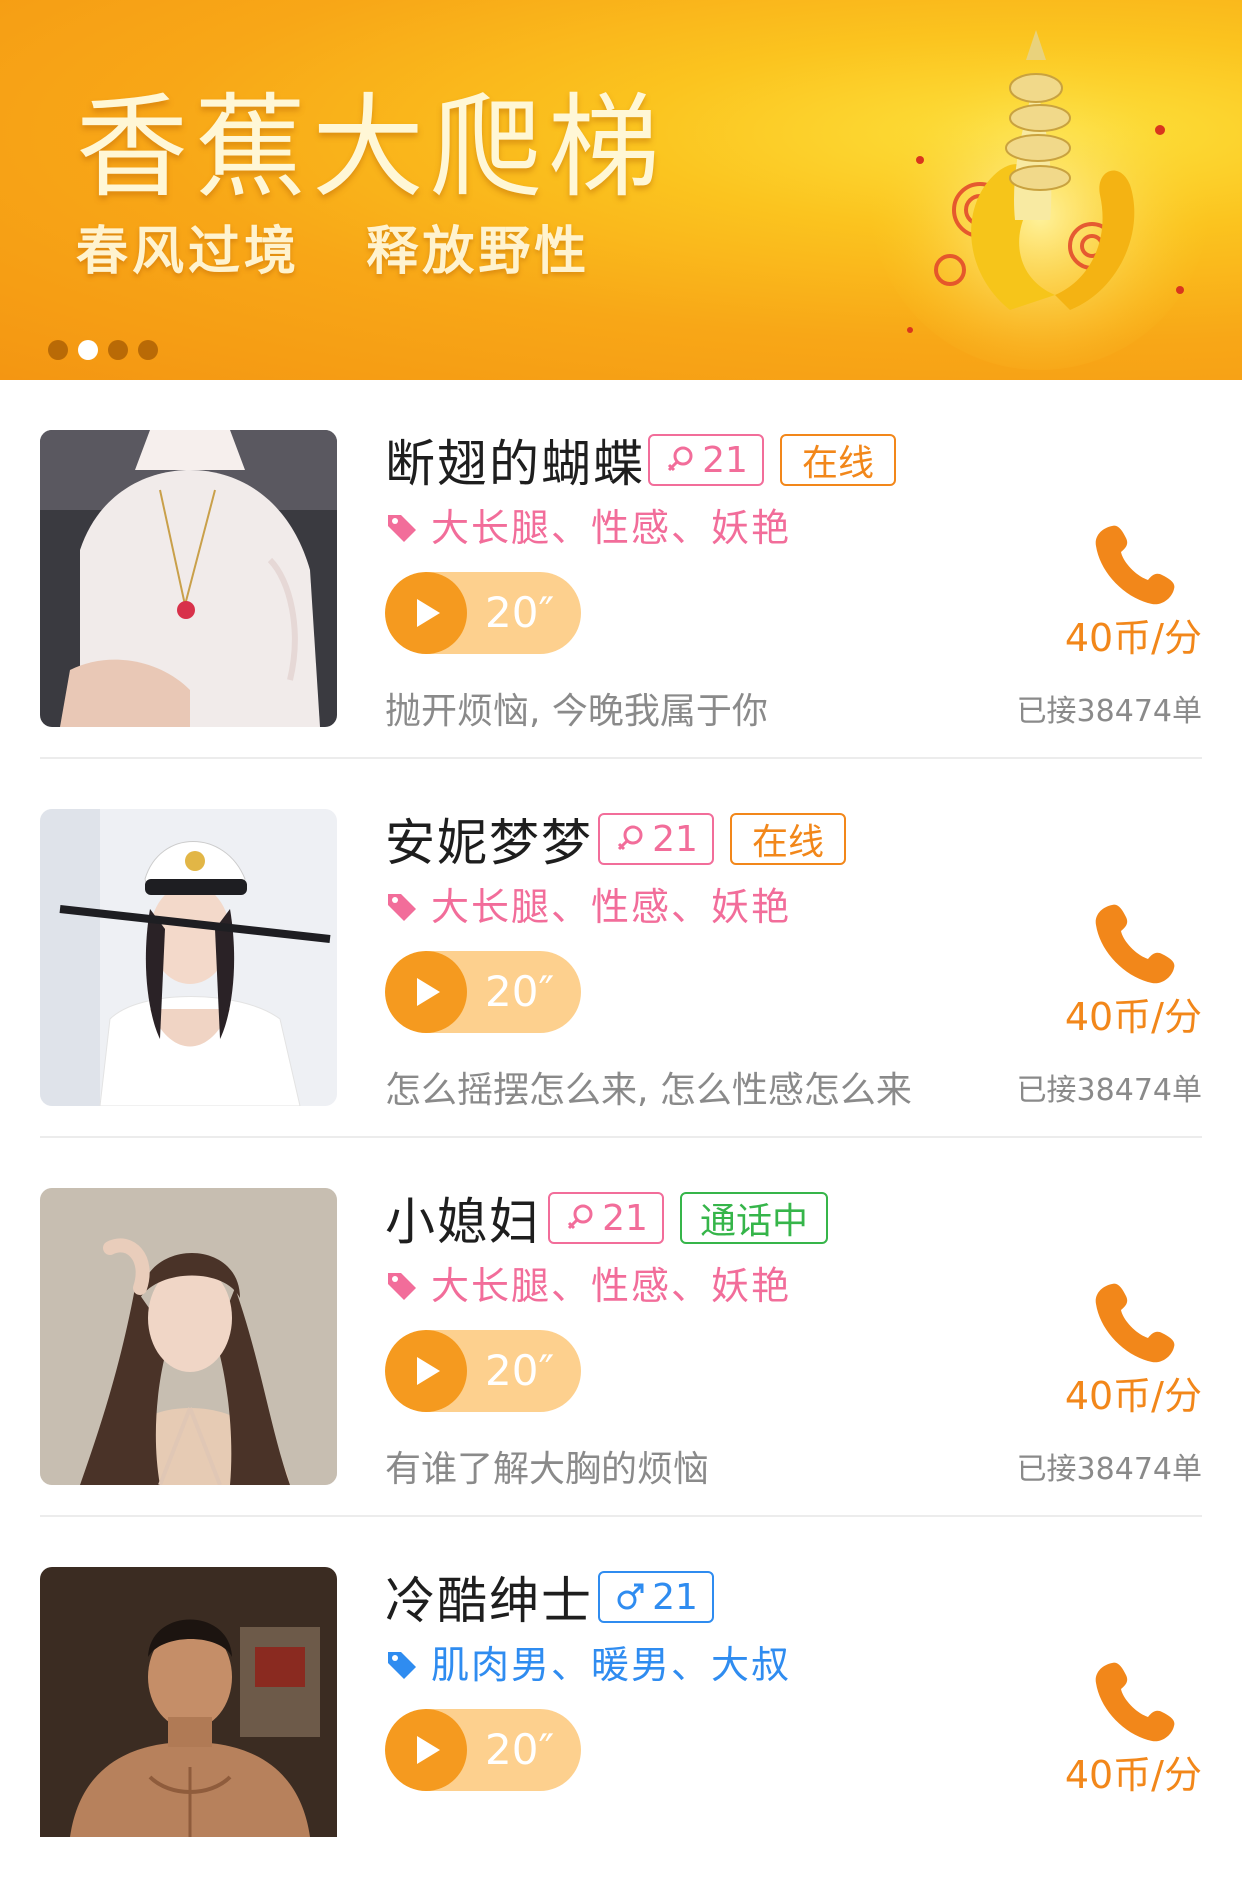  What do you see at coordinates (103, 350) in the screenshot?
I see `banner-pagination` at bounding box center [103, 350].